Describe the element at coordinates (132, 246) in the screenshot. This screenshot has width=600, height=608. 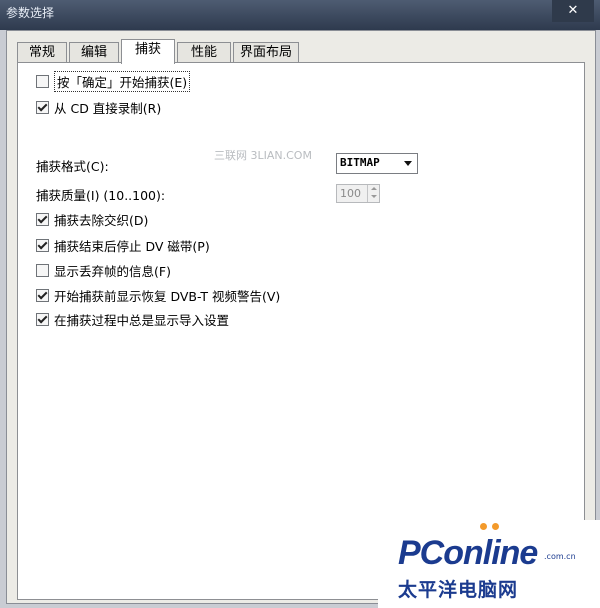
I see `stop-dv-tape-label: 捕获结束后停止 DV 磁带(P)` at that location.